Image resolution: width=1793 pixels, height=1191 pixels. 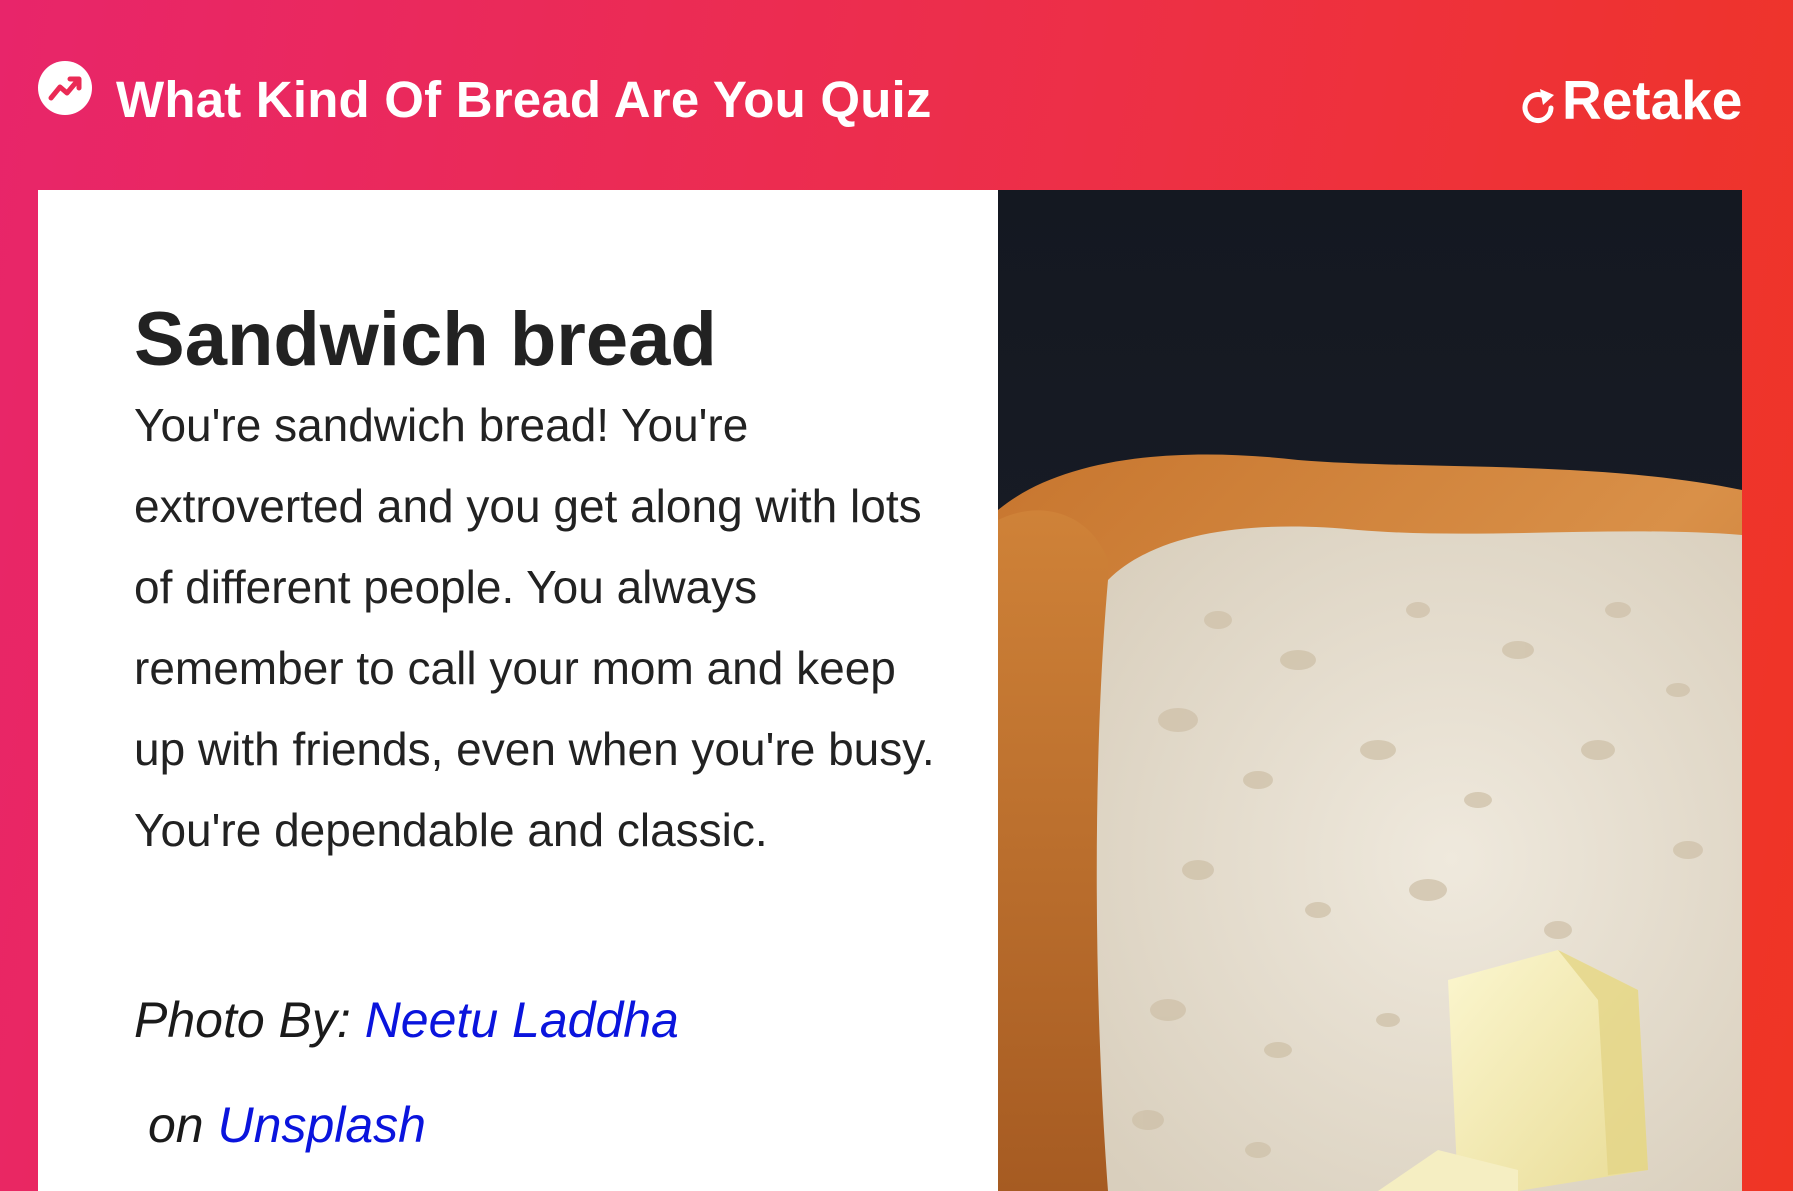 I want to click on refresh-icon, so click(x=1538, y=106).